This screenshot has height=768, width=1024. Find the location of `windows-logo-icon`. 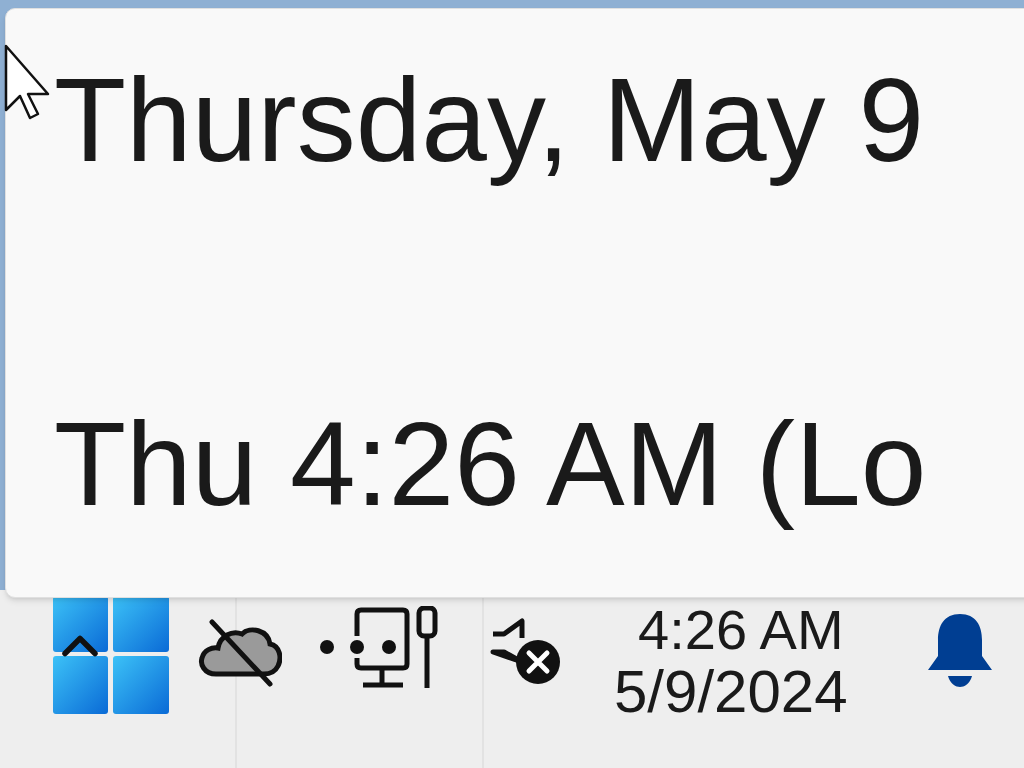

windows-logo-icon is located at coordinates (111, 655).